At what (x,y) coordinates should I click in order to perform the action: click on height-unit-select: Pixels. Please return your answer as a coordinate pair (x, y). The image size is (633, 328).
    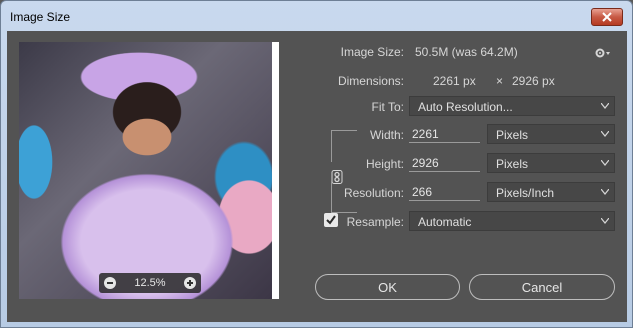
    Looking at the image, I should click on (551, 163).